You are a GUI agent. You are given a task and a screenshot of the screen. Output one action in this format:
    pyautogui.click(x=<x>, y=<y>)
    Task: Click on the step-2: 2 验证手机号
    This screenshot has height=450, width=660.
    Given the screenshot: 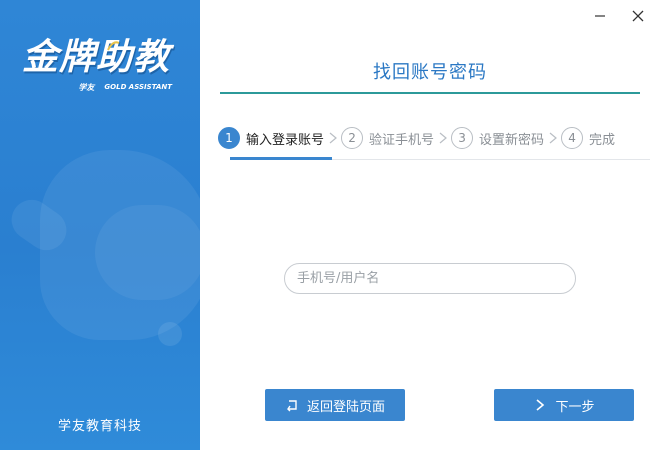 What is the action you would take?
    pyautogui.click(x=387, y=138)
    